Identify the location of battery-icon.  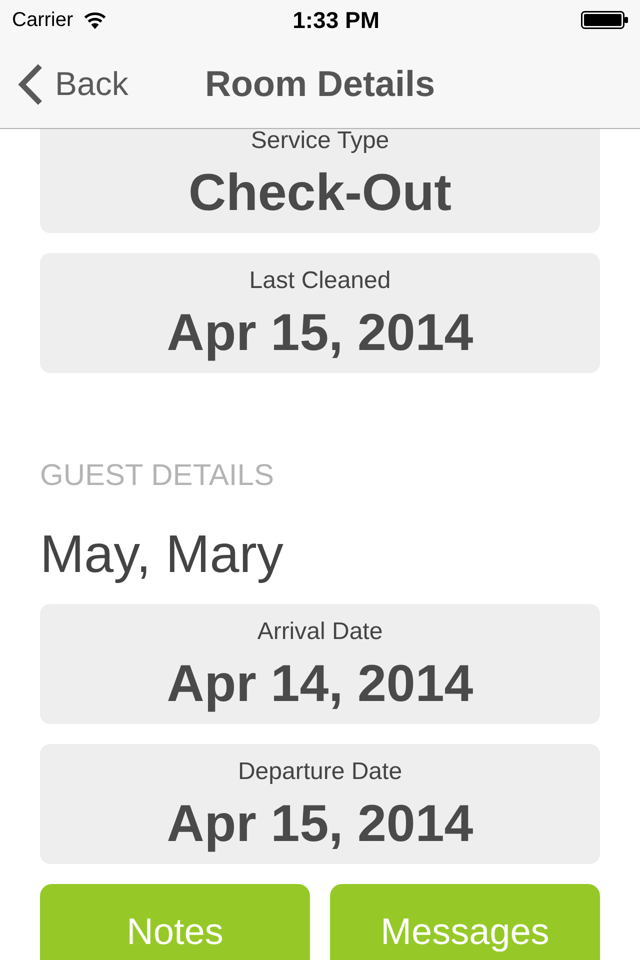
(604, 20).